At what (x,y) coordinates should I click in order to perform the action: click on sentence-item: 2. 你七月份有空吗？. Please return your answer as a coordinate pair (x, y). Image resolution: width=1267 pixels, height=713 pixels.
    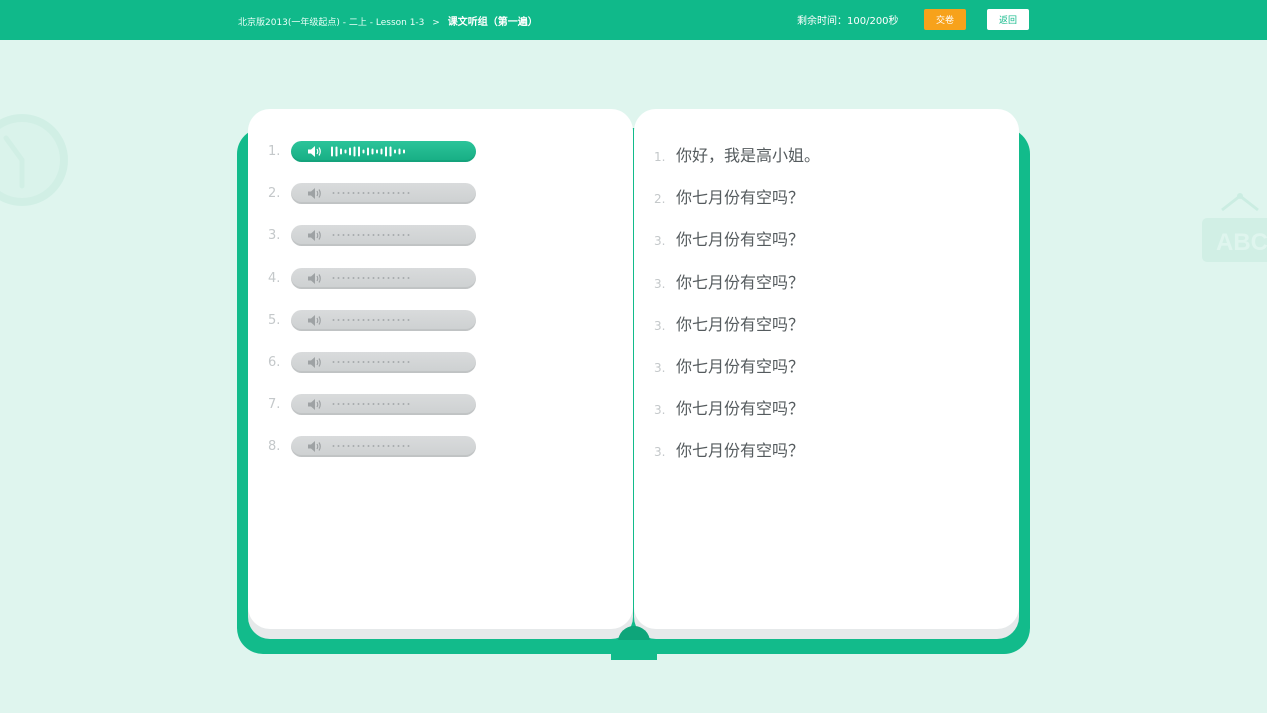
    Looking at the image, I should click on (729, 196).